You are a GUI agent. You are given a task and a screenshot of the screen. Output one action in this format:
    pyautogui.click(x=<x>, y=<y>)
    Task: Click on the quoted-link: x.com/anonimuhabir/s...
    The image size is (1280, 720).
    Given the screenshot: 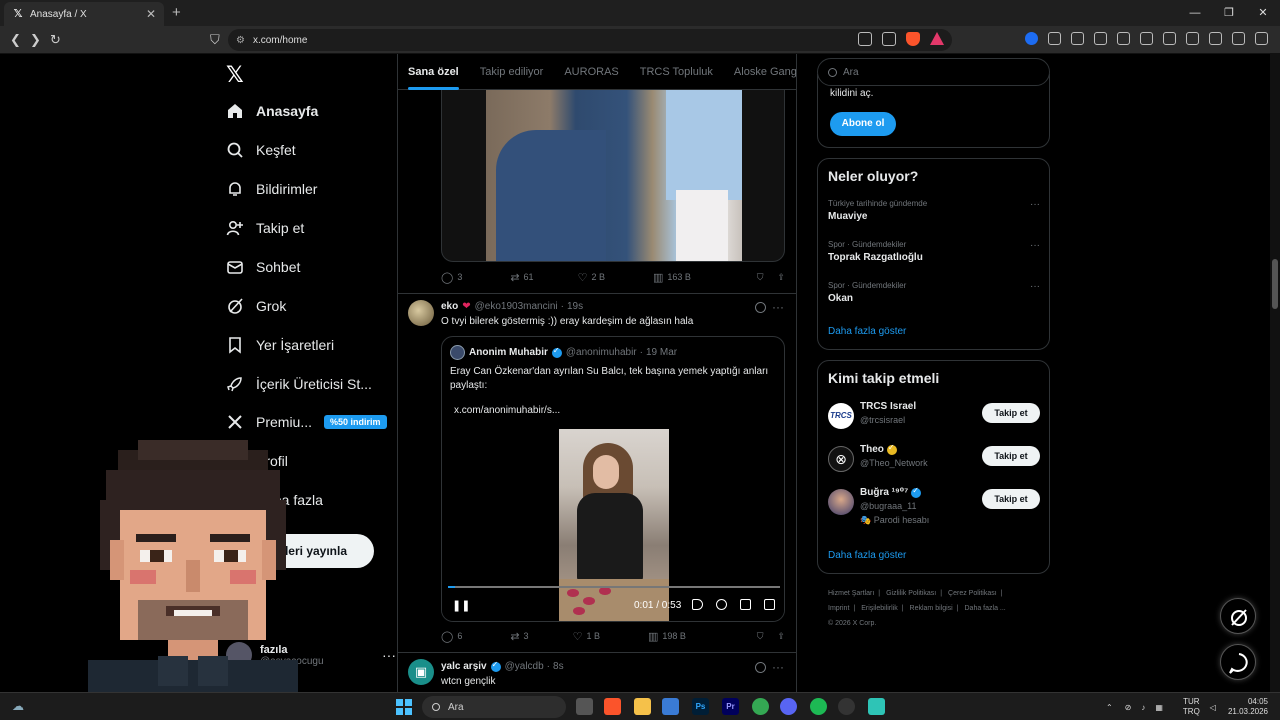 What is the action you would take?
    pyautogui.click(x=507, y=410)
    